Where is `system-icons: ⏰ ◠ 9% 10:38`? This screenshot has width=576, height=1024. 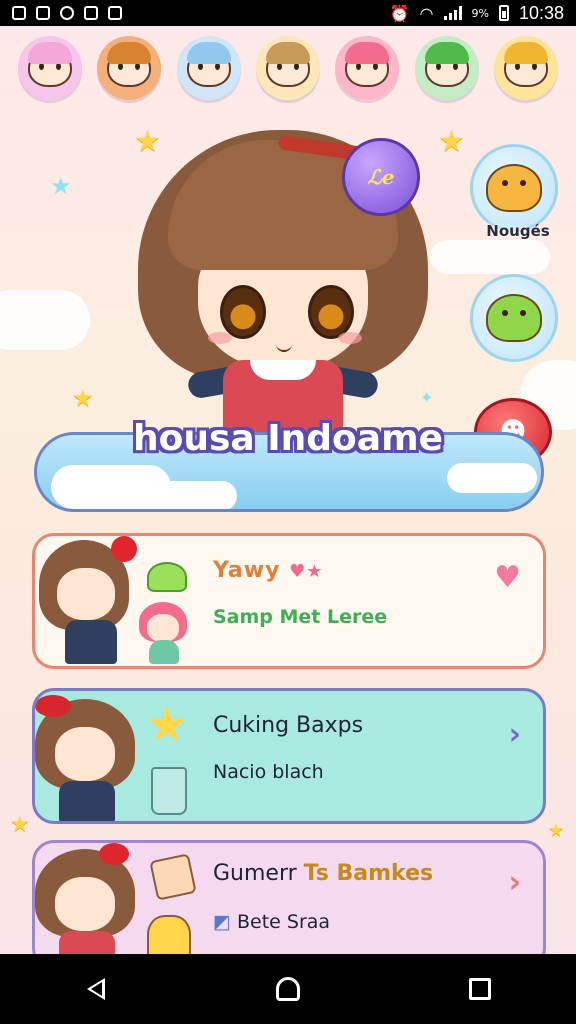
system-icons: ⏰ ◠ 9% 10:38 is located at coordinates (477, 13).